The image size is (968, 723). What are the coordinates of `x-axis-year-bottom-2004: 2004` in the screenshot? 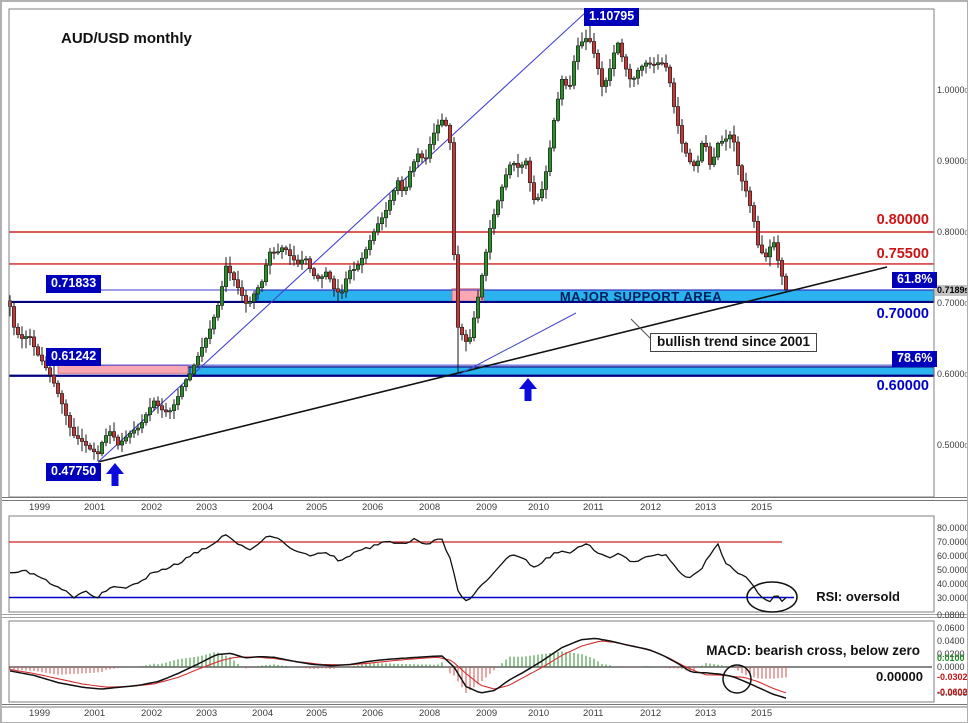 It's located at (263, 713).